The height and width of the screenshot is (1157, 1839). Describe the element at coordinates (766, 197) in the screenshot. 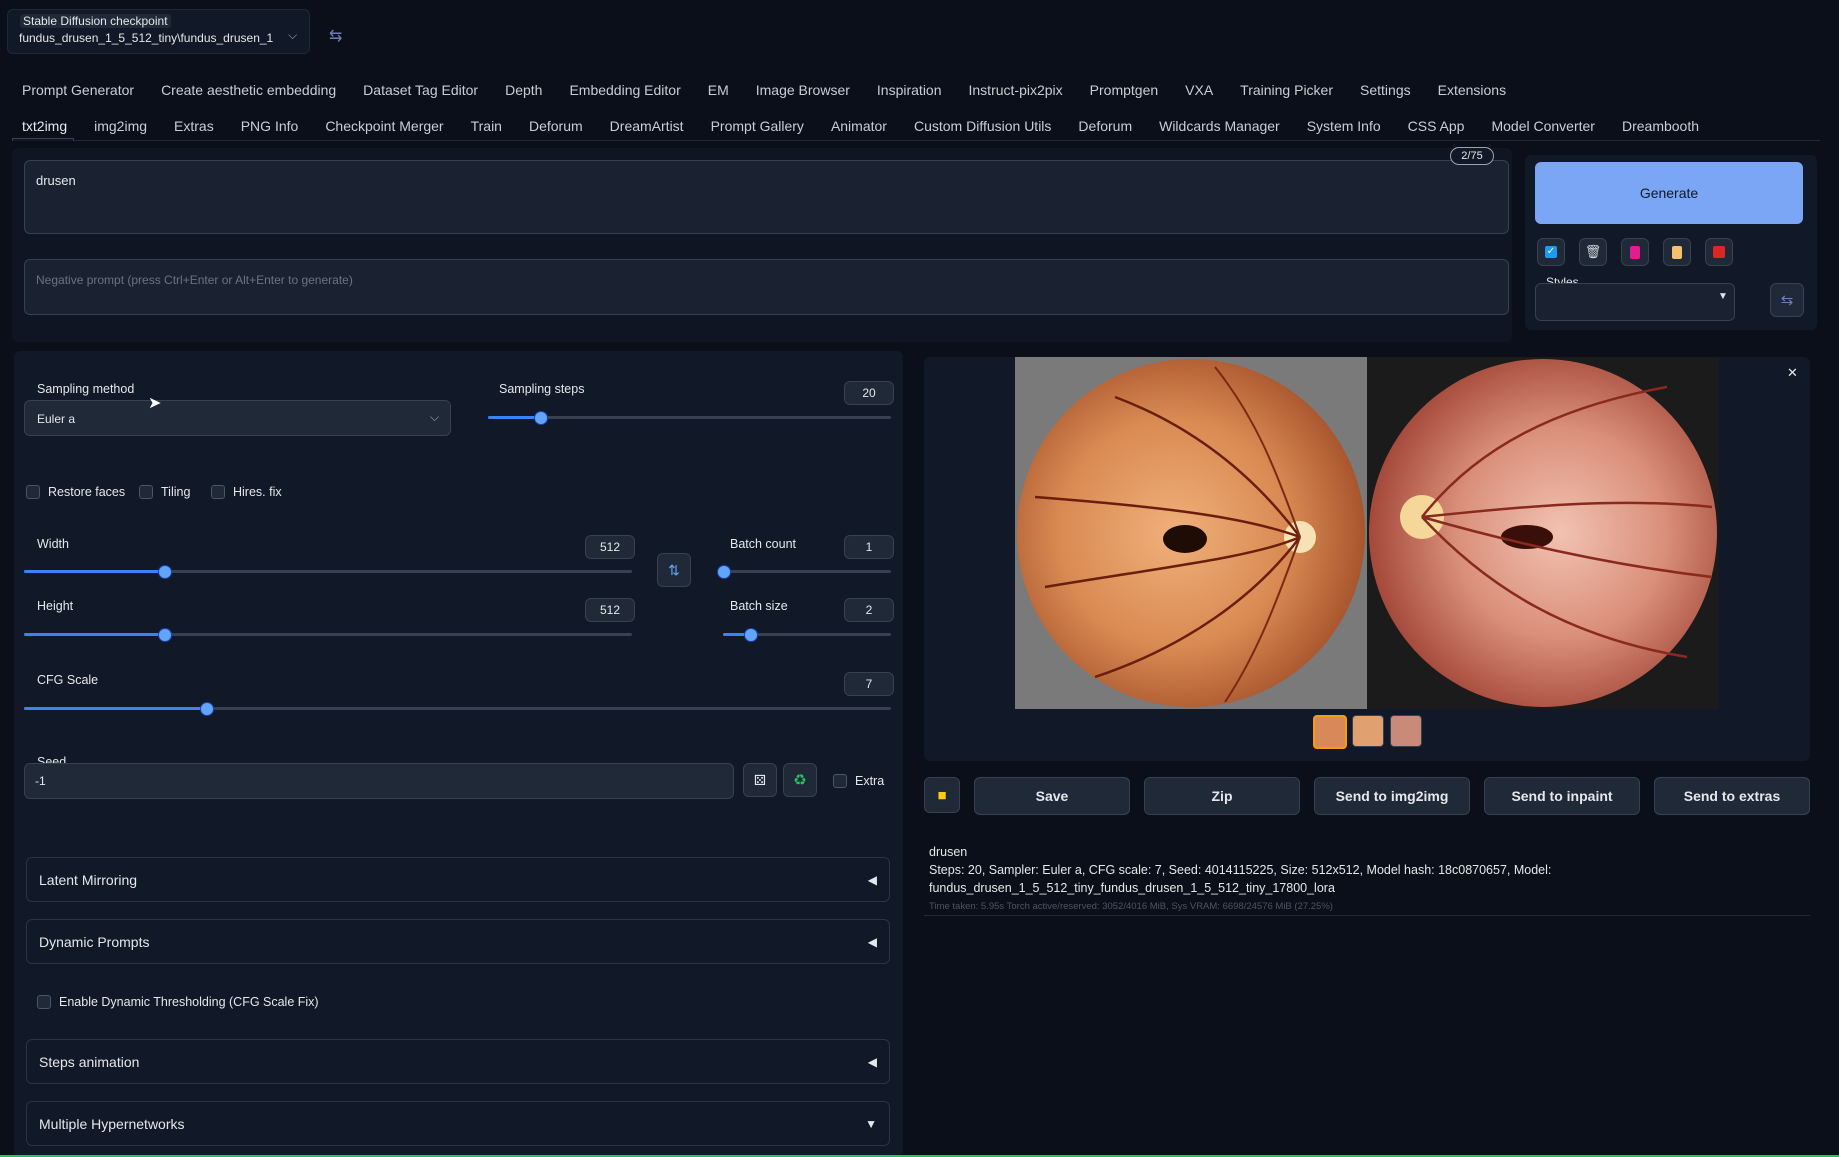

I see `prompt-input: drusen` at that location.